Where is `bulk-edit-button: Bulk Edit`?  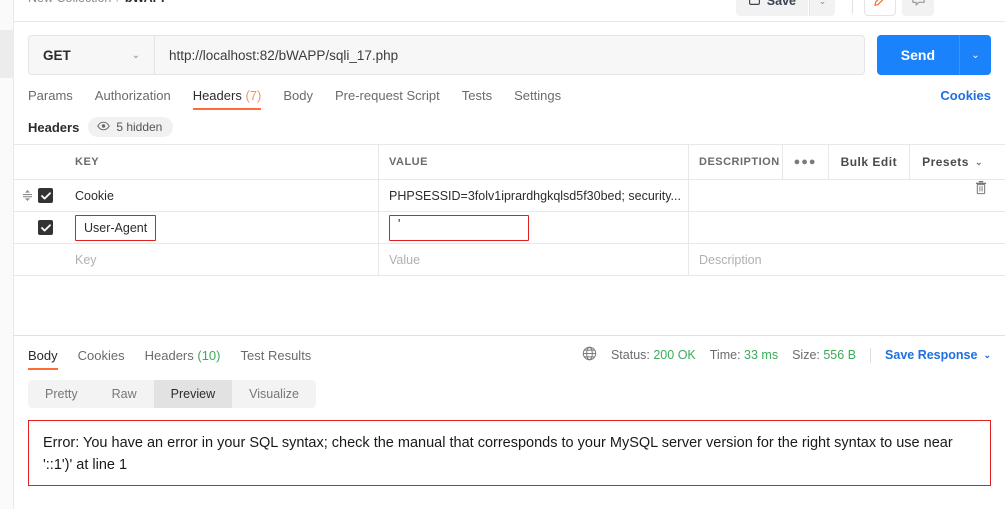
bulk-edit-button: Bulk Edit is located at coordinates (868, 162).